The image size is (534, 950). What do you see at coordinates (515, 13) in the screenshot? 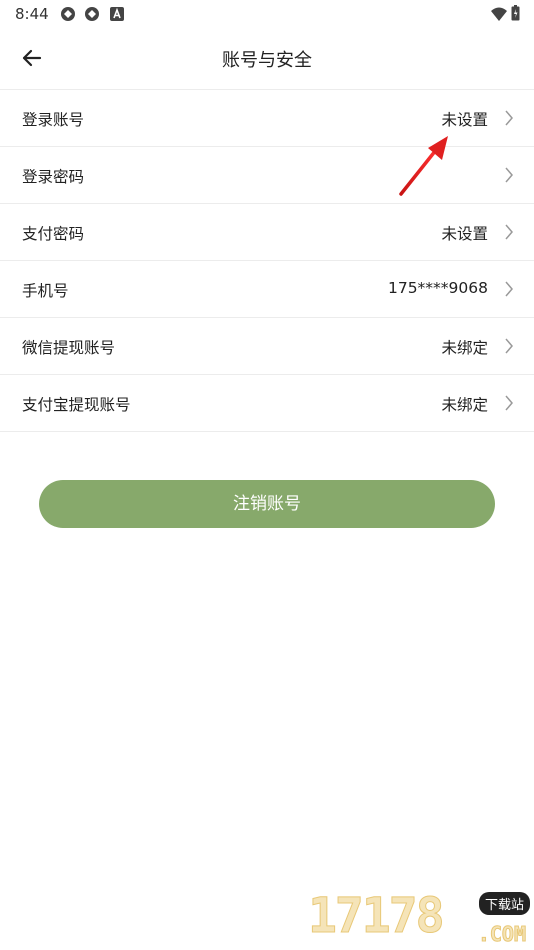
I see `battery-charging-icon` at bounding box center [515, 13].